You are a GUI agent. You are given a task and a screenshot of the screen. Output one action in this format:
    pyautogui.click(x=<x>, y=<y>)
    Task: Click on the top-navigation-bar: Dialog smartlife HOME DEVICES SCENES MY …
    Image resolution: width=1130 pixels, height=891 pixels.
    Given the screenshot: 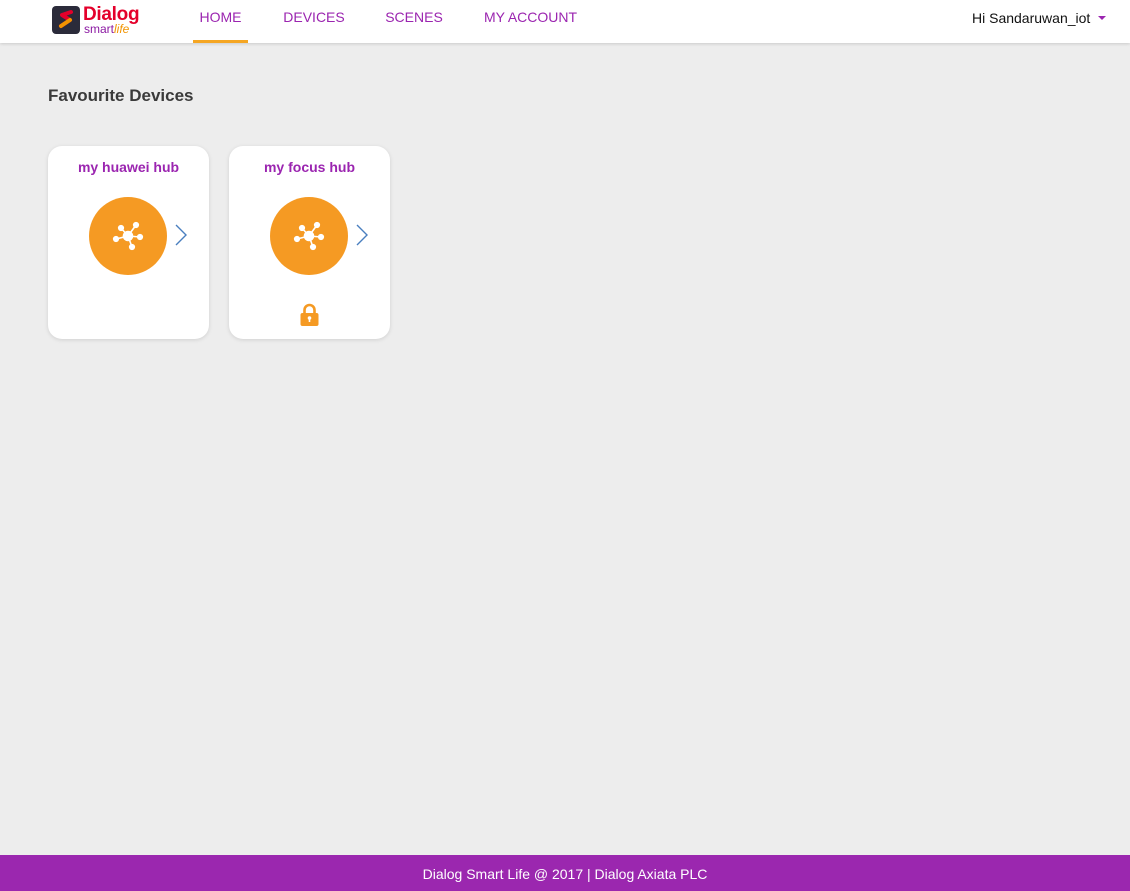 What is the action you would take?
    pyautogui.click(x=565, y=21)
    